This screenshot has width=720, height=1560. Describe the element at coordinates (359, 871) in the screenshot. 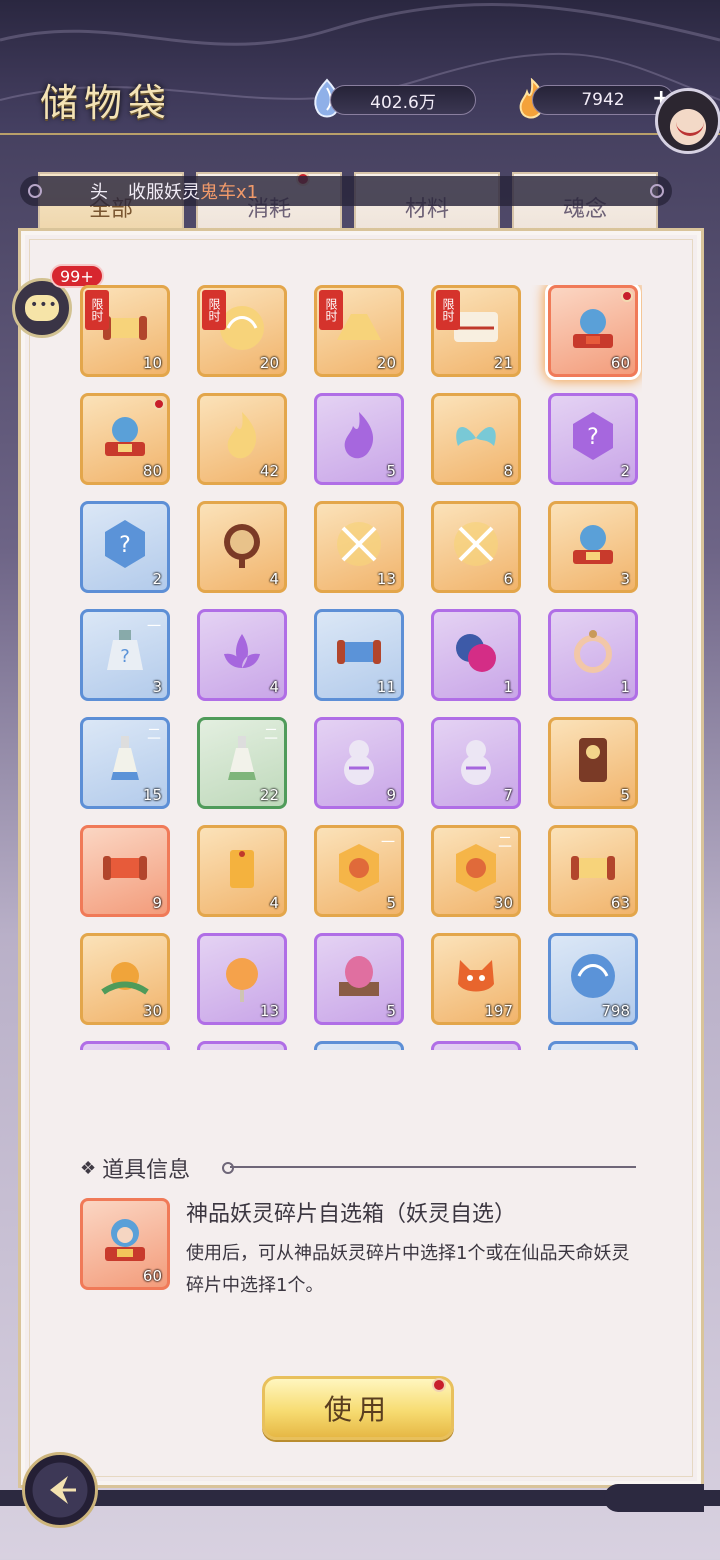

I see `inventory-item: 一5` at that location.